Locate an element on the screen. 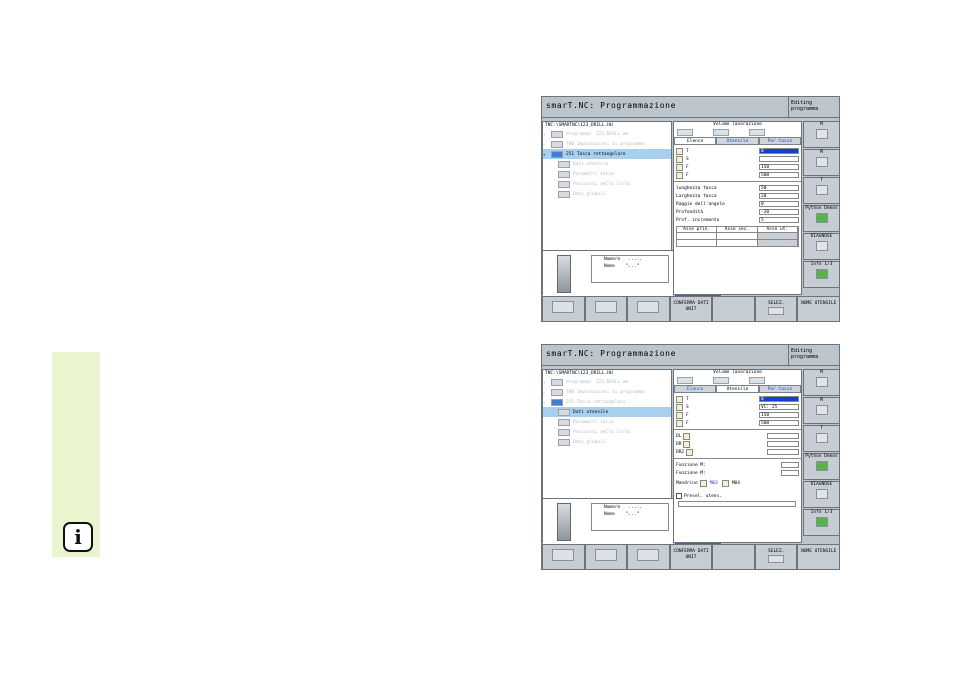 This screenshot has height=676, width=954. machining-volume-options is located at coordinates (737, 380).